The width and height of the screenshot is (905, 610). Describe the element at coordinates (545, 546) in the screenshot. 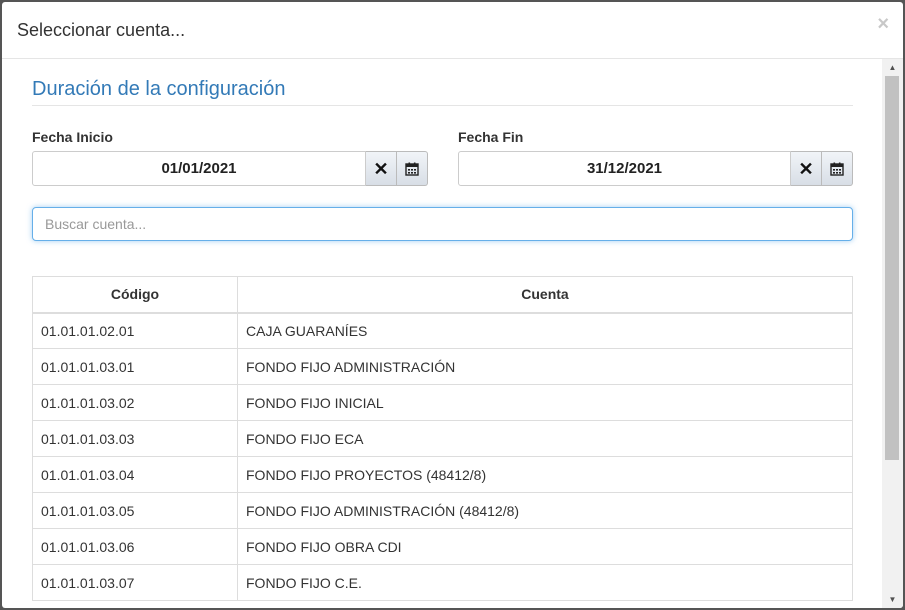

I see `account-name-cell: FONDO FIJO OBRA CDI` at that location.